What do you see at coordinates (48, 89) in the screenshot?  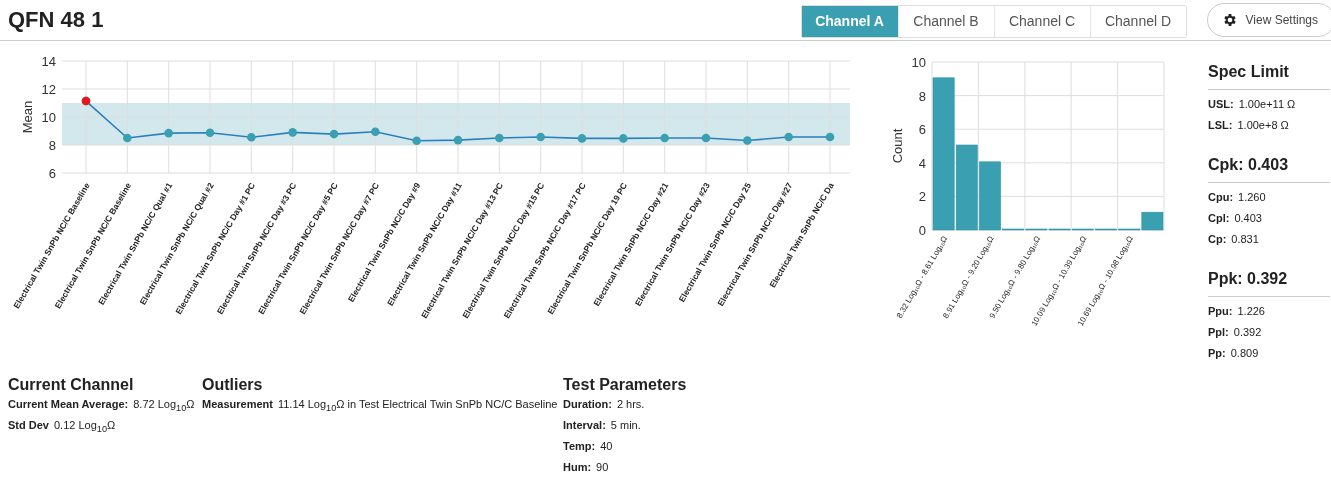 I see `y-tick-label: 12` at bounding box center [48, 89].